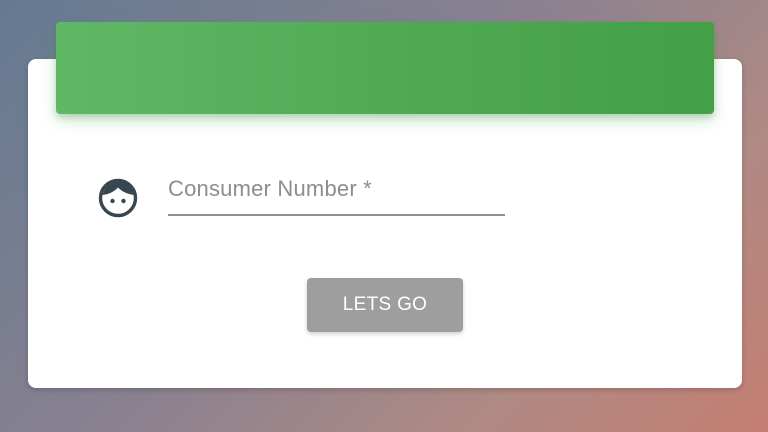  Describe the element at coordinates (118, 198) in the screenshot. I see `face-icon` at that location.